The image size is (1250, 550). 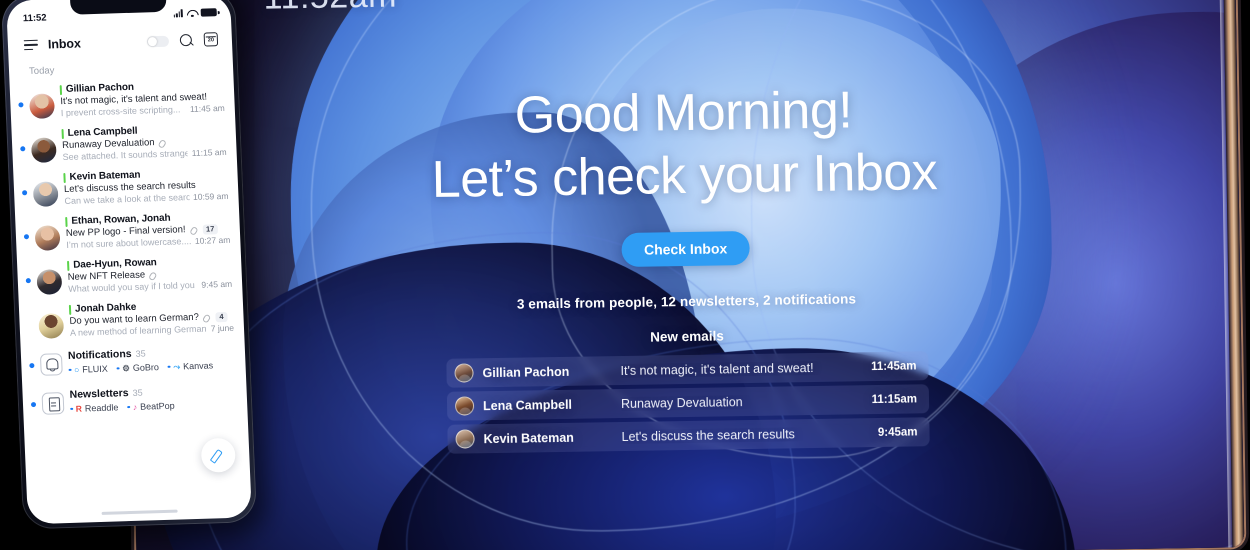 What do you see at coordinates (64, 44) in the screenshot?
I see `page-title: Inbox` at bounding box center [64, 44].